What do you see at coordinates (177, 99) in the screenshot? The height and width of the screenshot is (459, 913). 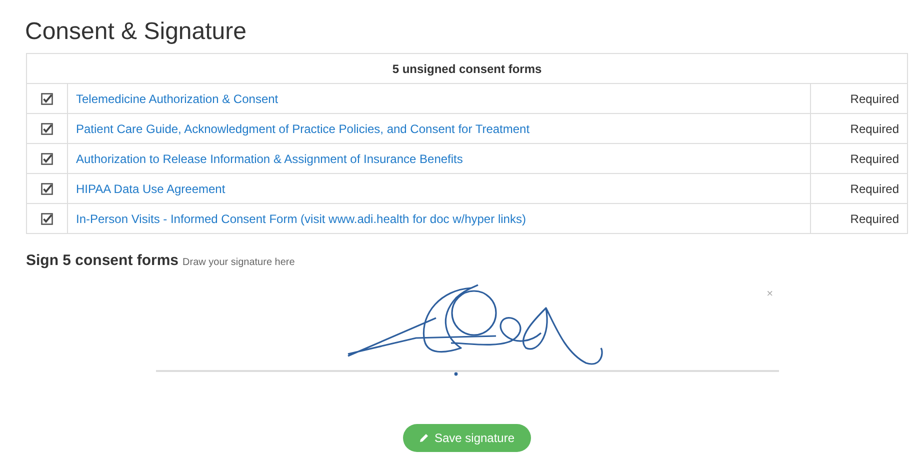 I see `form-link: Telemedicine Authorization & Consent` at bounding box center [177, 99].